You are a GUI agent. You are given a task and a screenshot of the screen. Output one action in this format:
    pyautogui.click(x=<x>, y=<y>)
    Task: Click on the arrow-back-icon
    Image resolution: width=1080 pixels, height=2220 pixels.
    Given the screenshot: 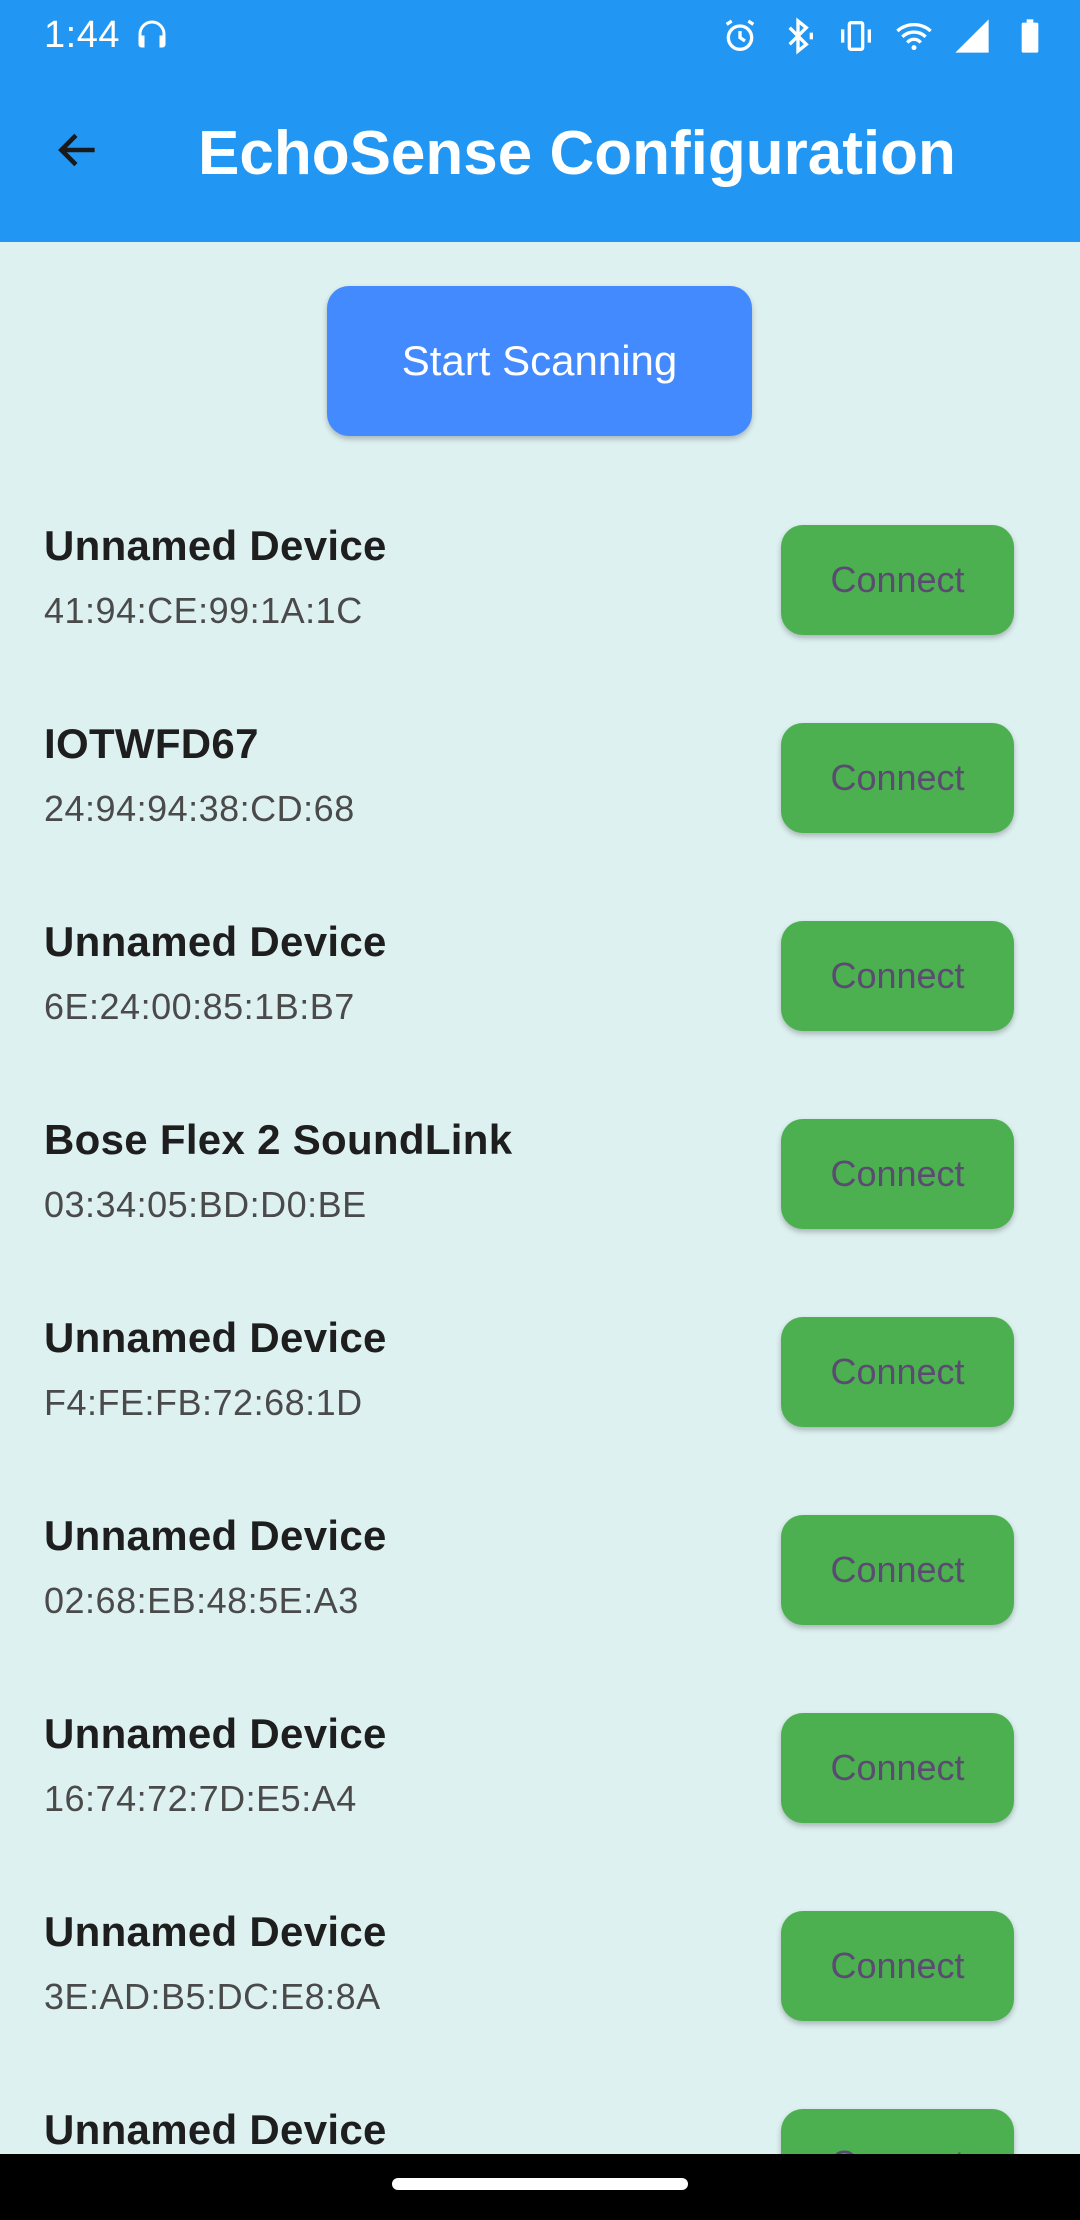 What is the action you would take?
    pyautogui.click(x=76, y=150)
    